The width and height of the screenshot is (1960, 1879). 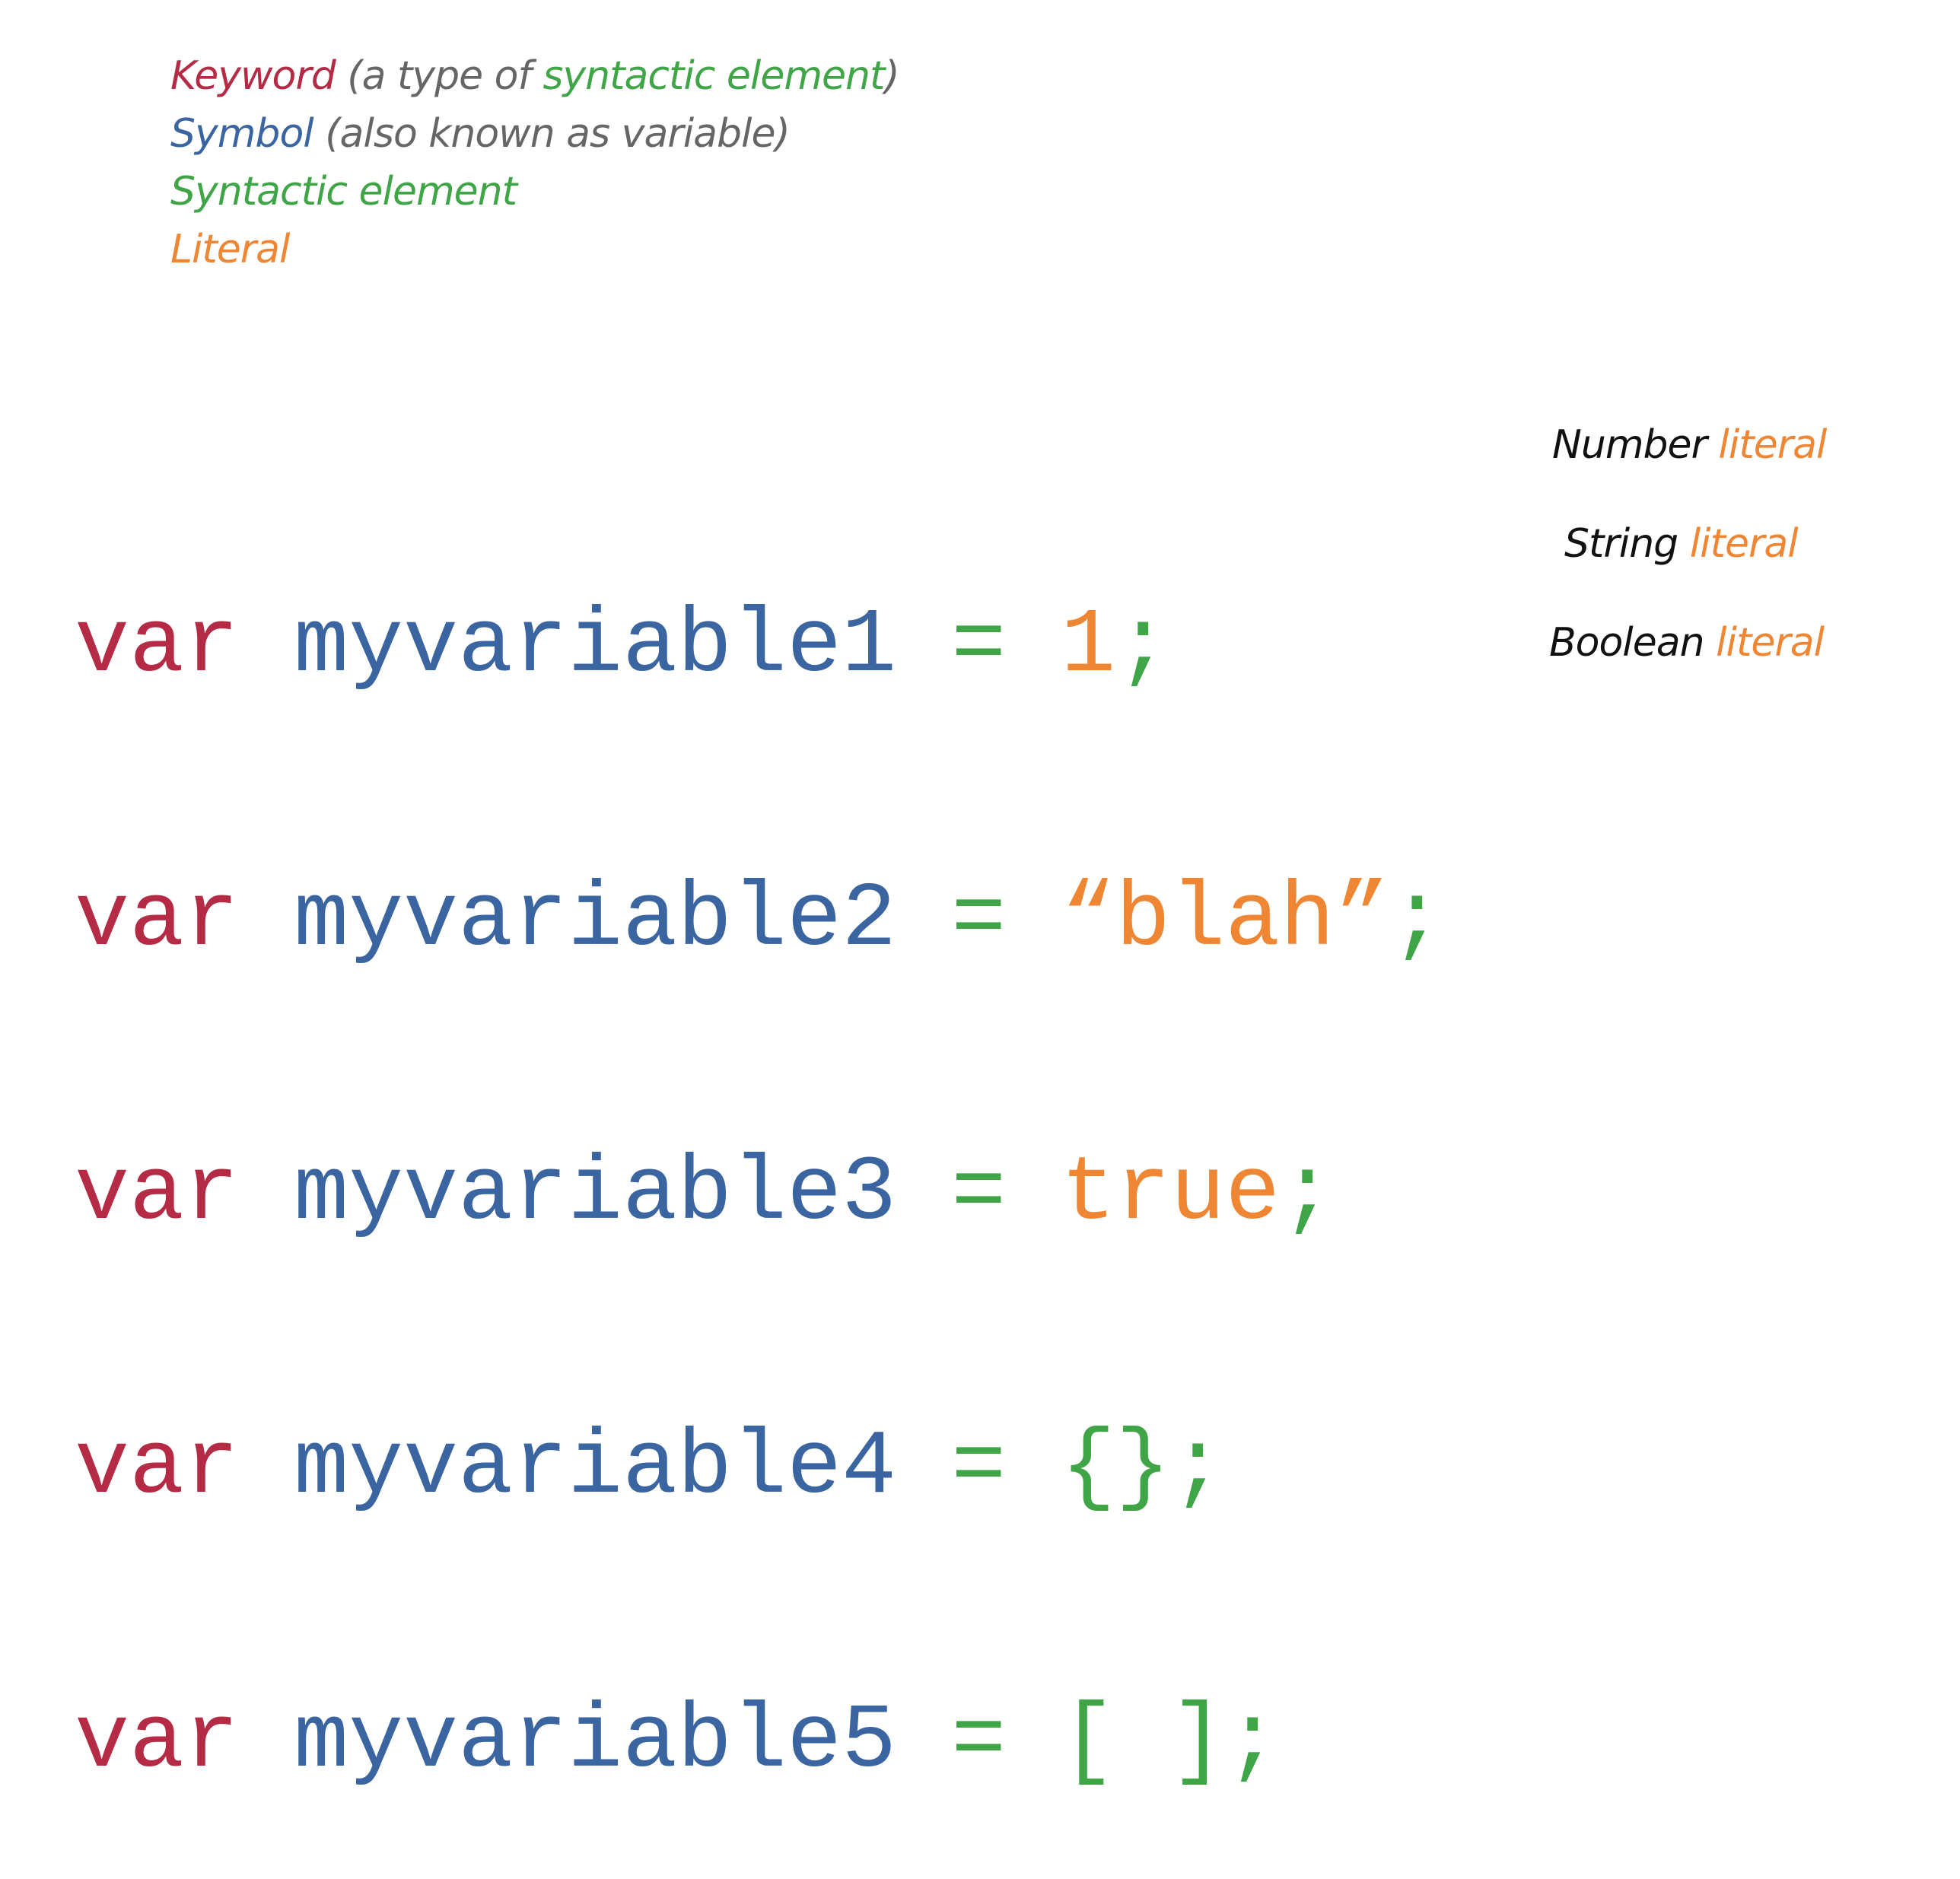 I want to click on legend-keyword-note-open: (a type of, so click(x=439, y=76).